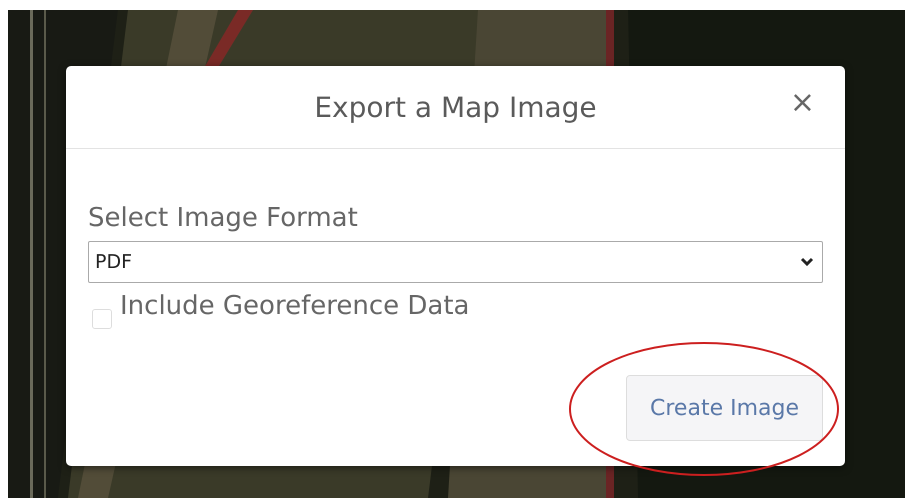  Describe the element at coordinates (295, 306) in the screenshot. I see `checkbox-label: Include Georeference Data` at that location.